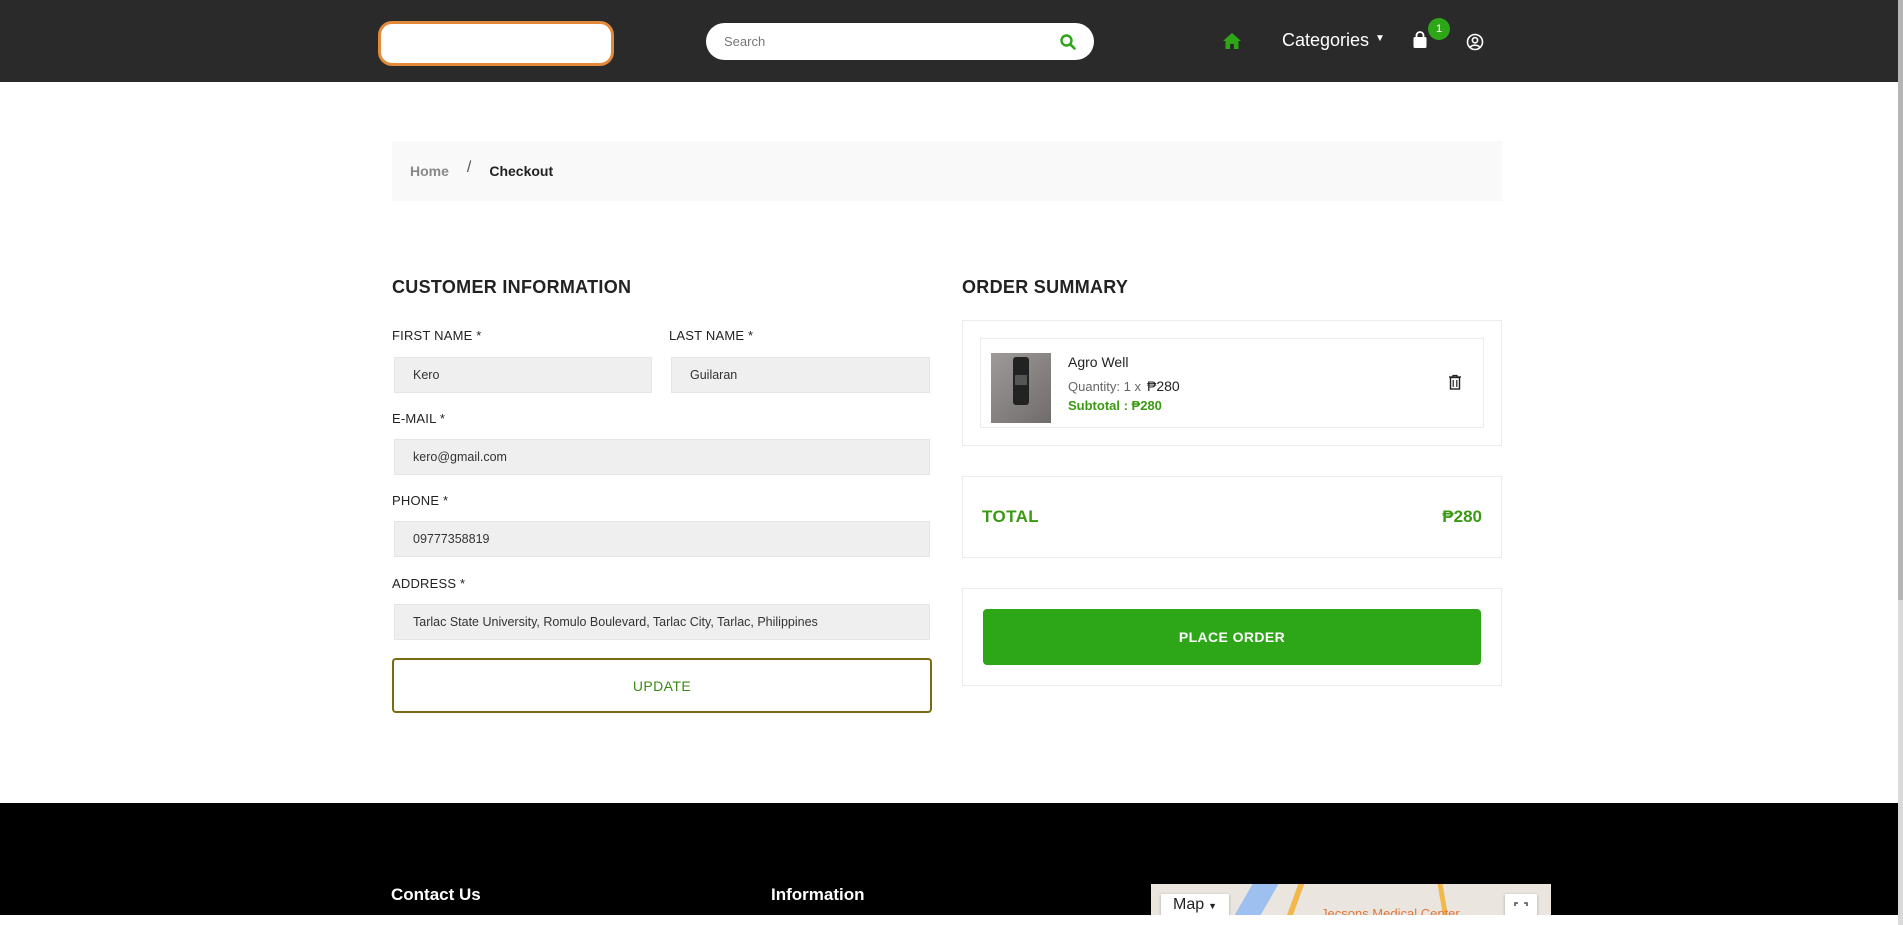 This screenshot has height=925, width=1903. What do you see at coordinates (711, 335) in the screenshot?
I see `last-name-label: LAST NAME *` at bounding box center [711, 335].